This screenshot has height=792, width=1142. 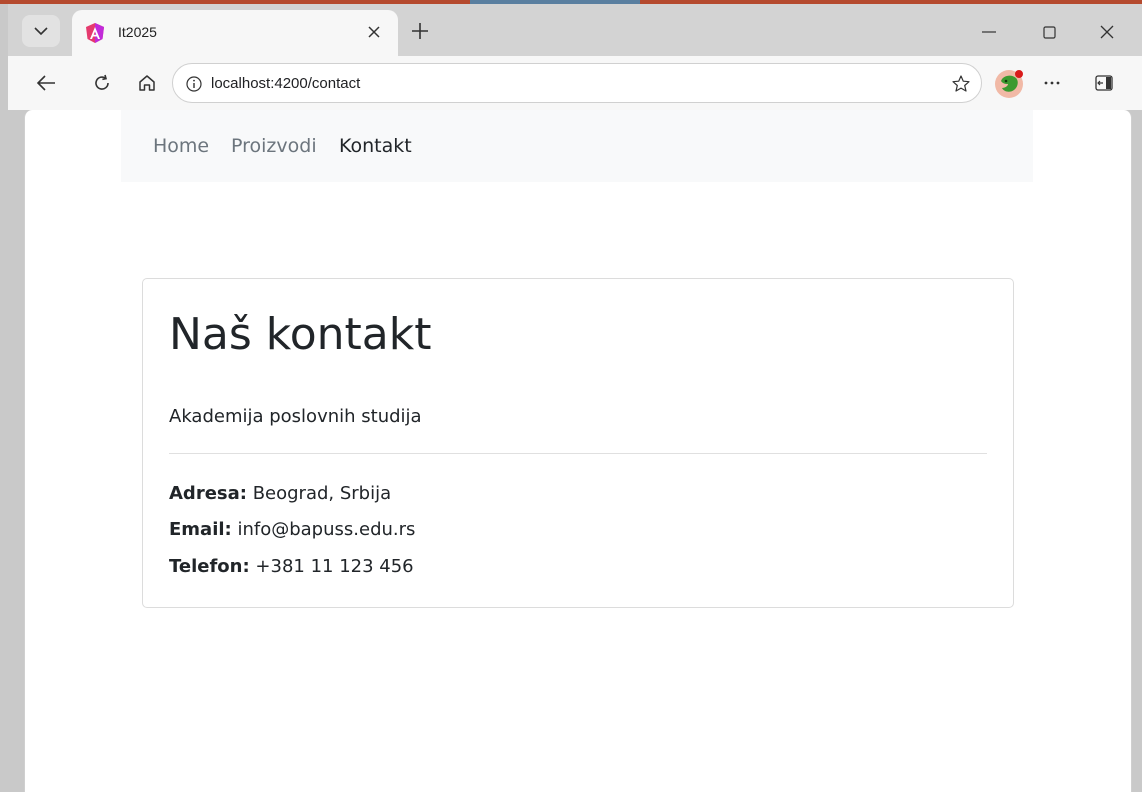 I want to click on address-value: Beograd, Srbija, so click(x=319, y=493).